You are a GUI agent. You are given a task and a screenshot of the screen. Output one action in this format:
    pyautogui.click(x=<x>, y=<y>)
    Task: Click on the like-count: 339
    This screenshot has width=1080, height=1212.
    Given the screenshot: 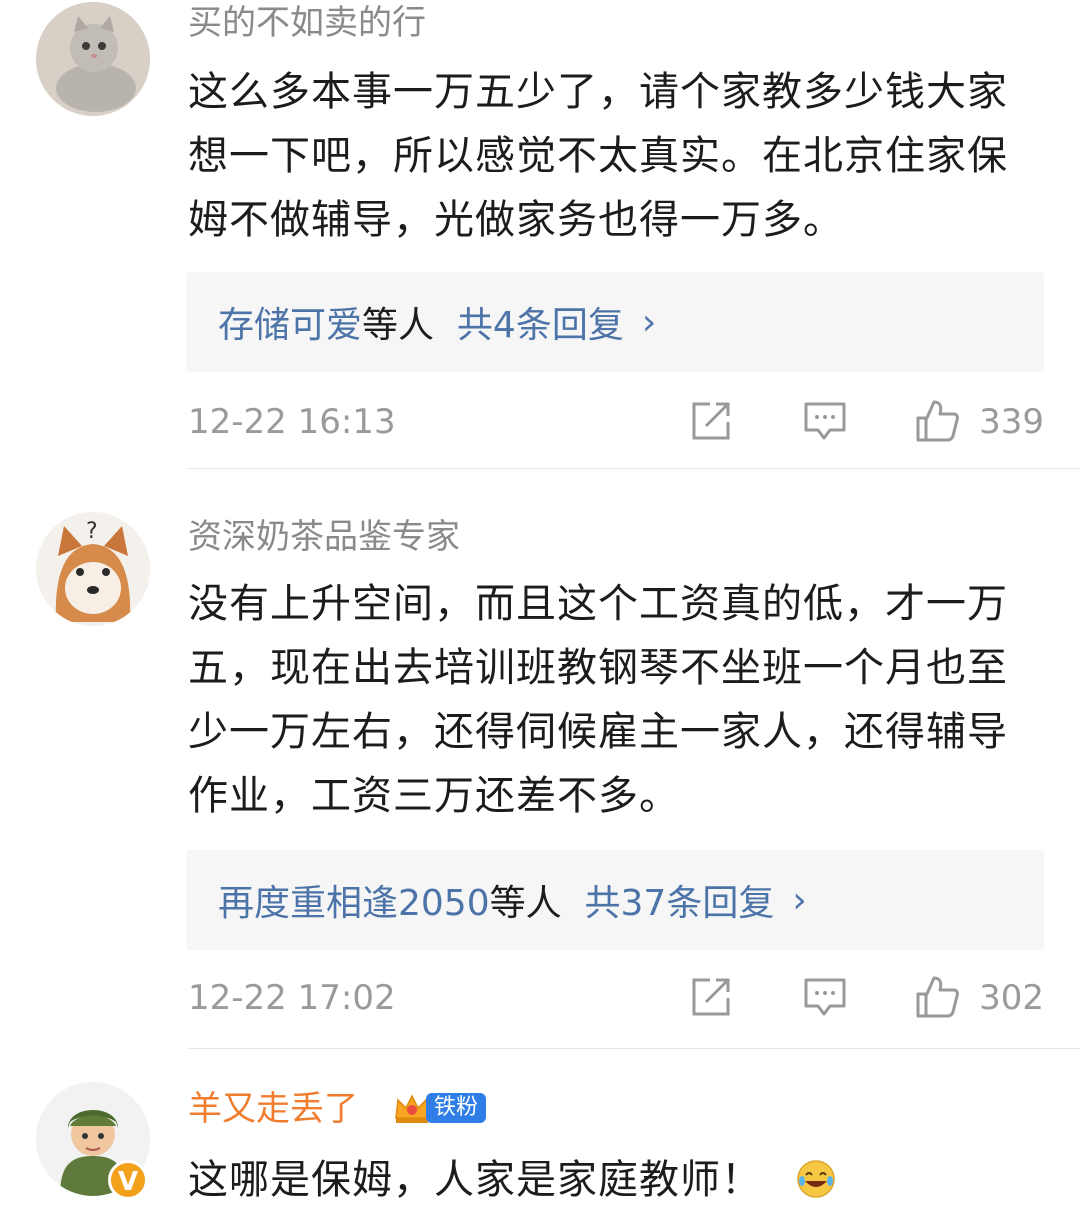 What is the action you would take?
    pyautogui.click(x=1011, y=422)
    